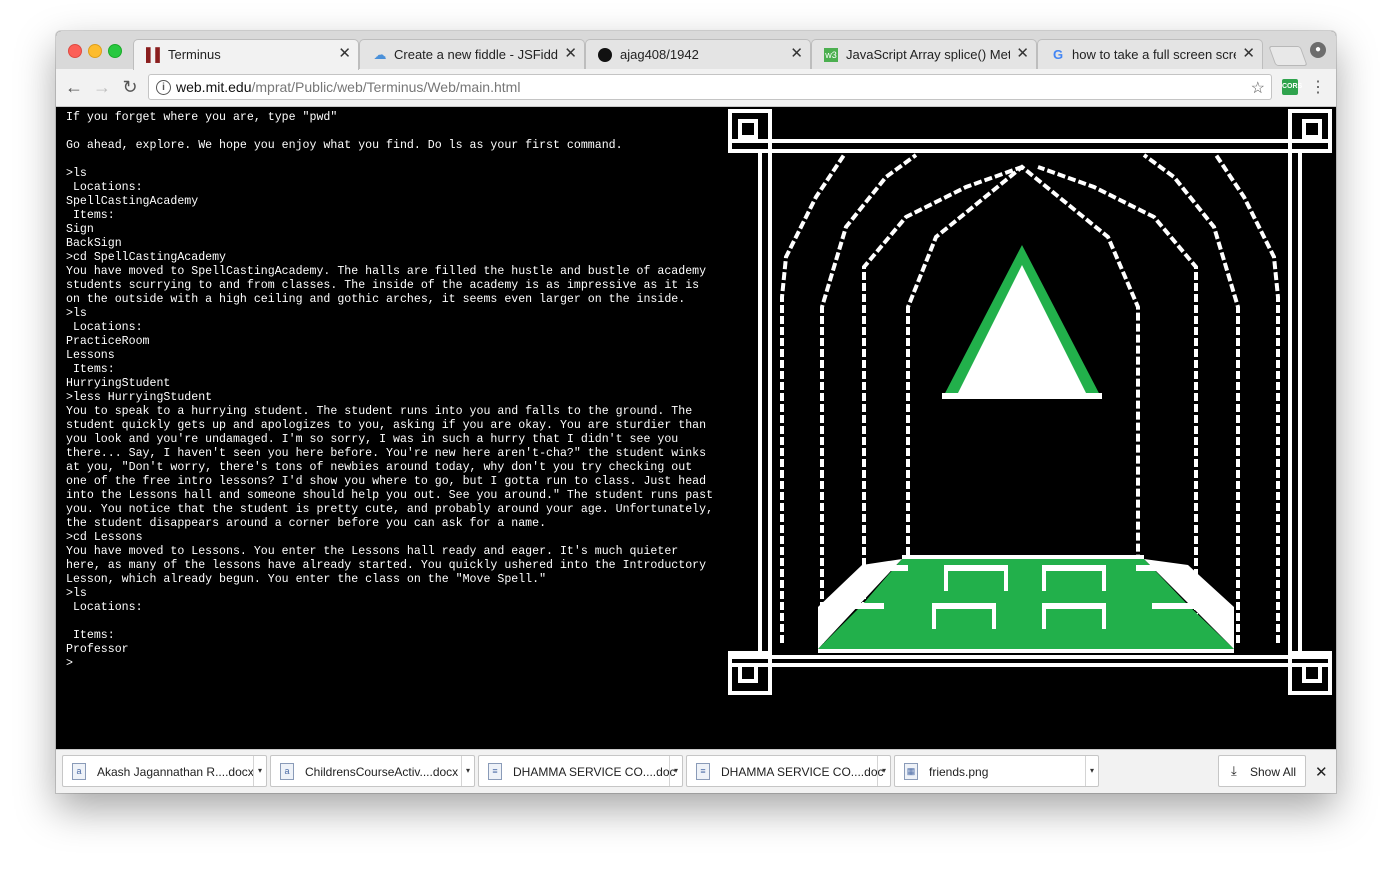 The height and width of the screenshot is (873, 1392). Describe the element at coordinates (1154, 54) in the screenshot. I see `tab-title: how to take a full screen scree` at that location.